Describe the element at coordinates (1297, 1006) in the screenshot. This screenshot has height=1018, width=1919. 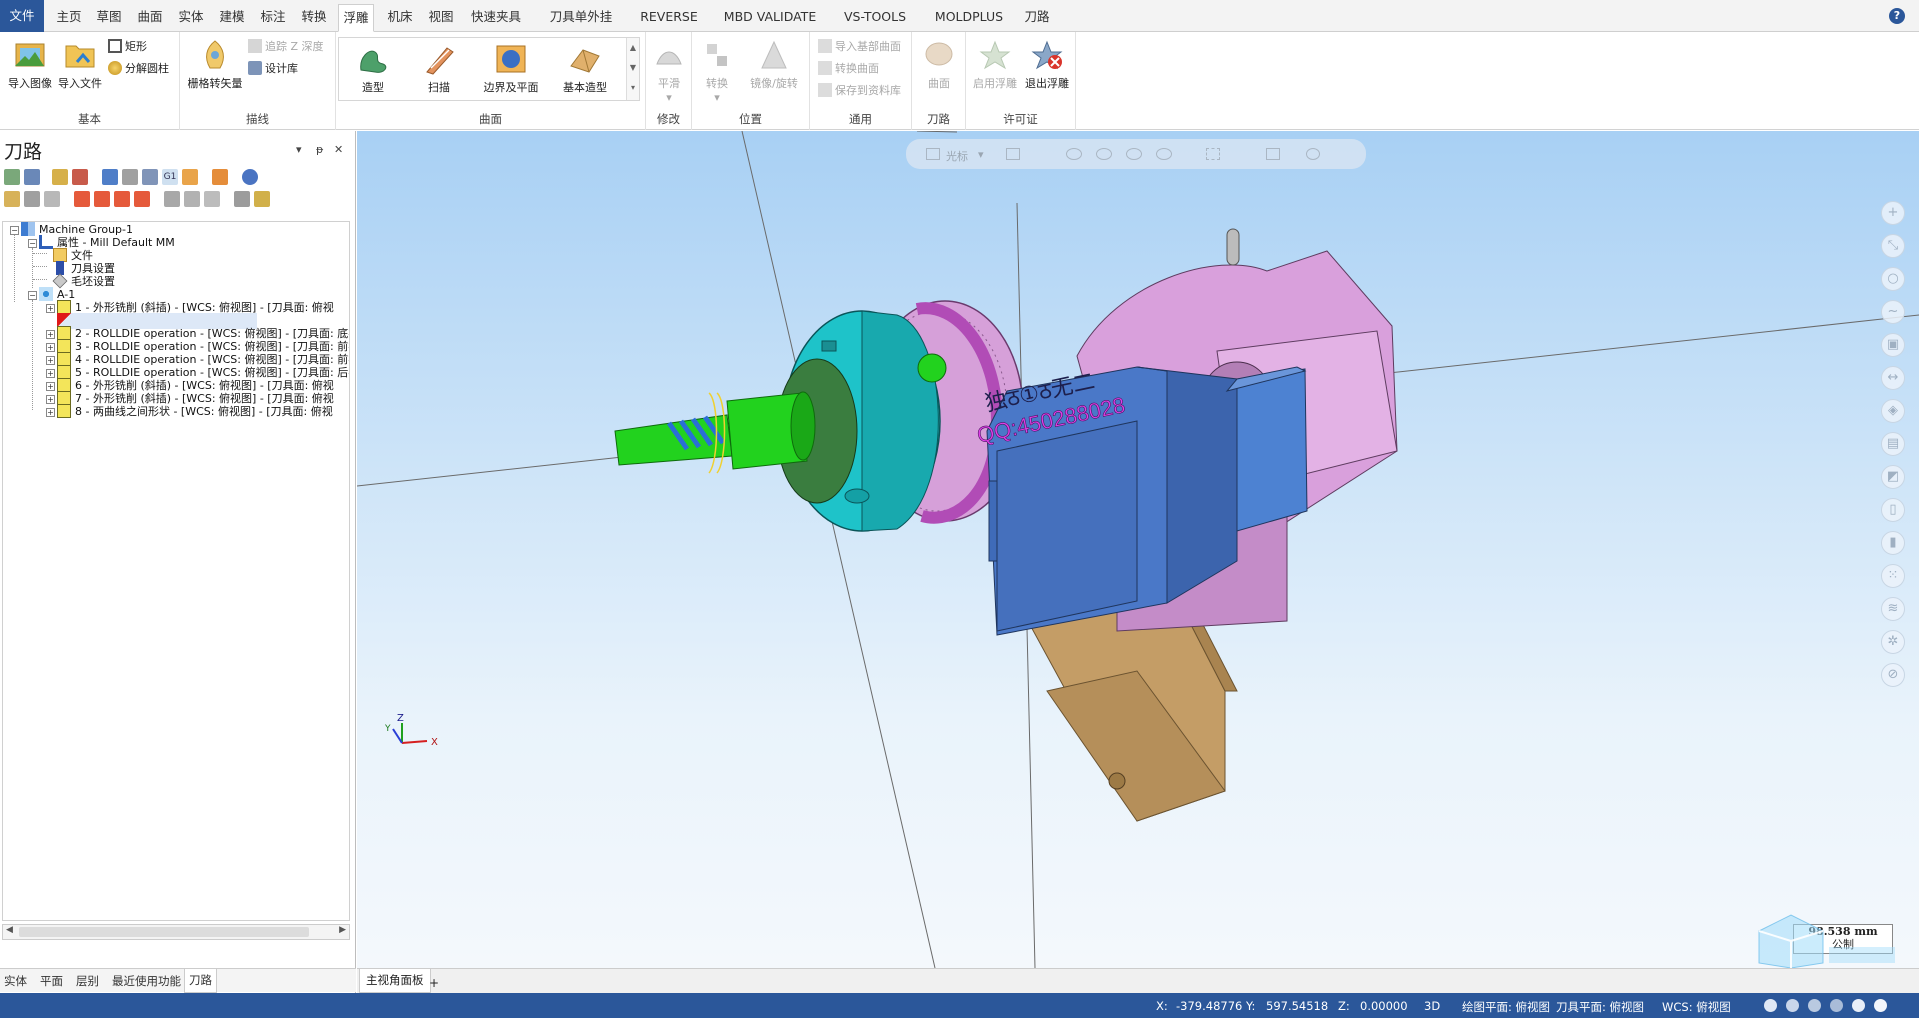
I see `y-coord-value: 597.54518` at that location.